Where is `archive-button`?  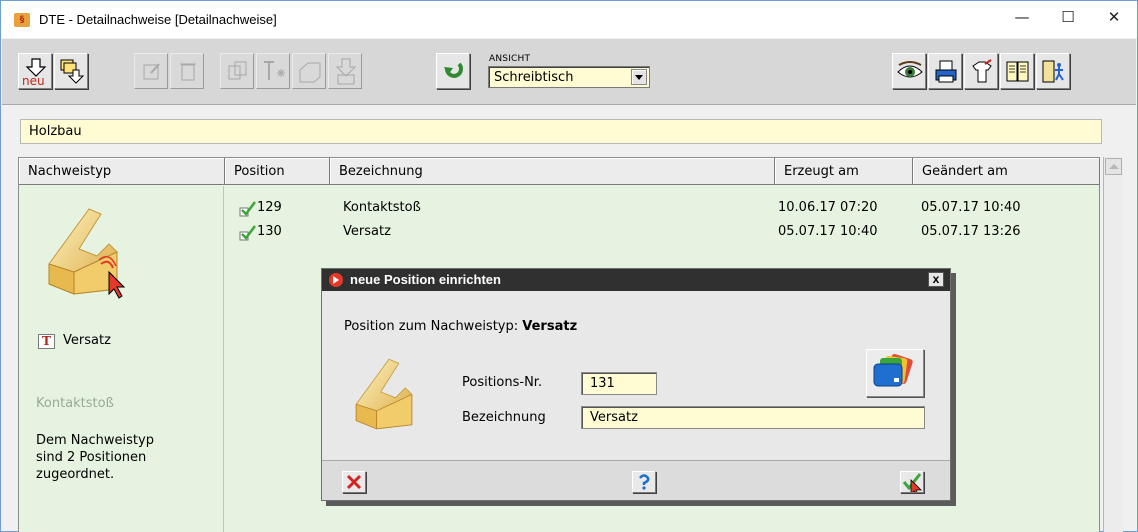 archive-button is located at coordinates (309, 71).